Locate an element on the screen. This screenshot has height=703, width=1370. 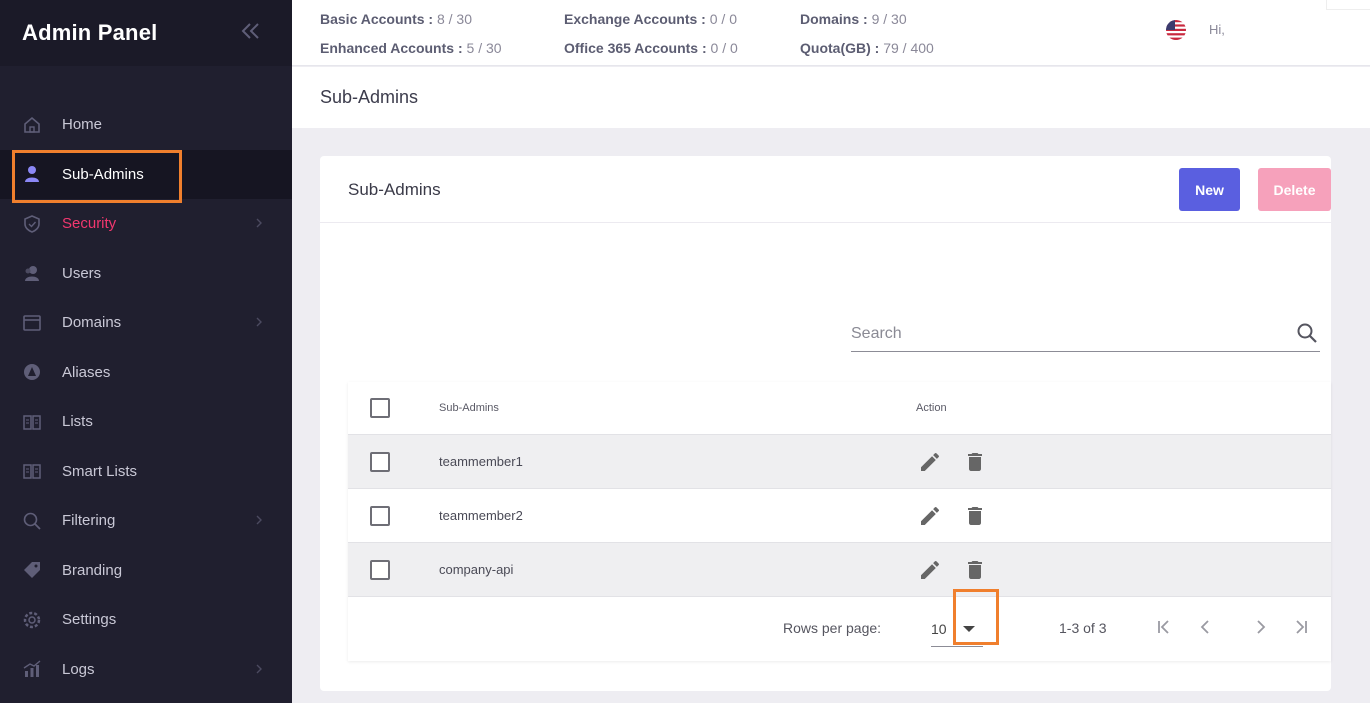
sidebar-item-label: Branding is located at coordinates (92, 570).